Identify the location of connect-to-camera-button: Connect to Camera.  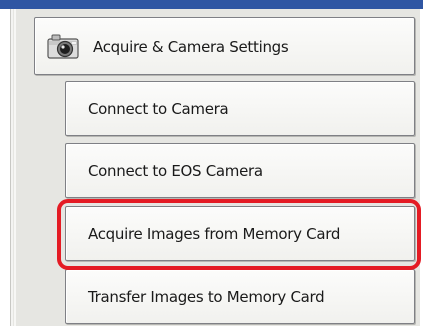
(240, 108).